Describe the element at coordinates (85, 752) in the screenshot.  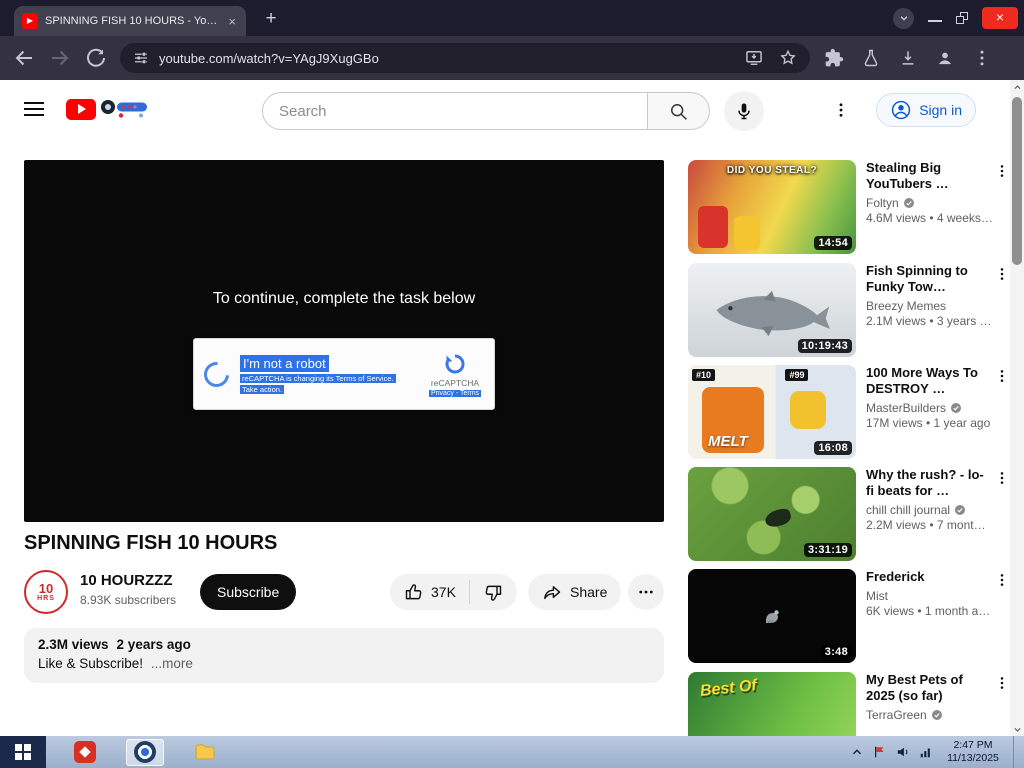
I see `taskbar-app-red` at that location.